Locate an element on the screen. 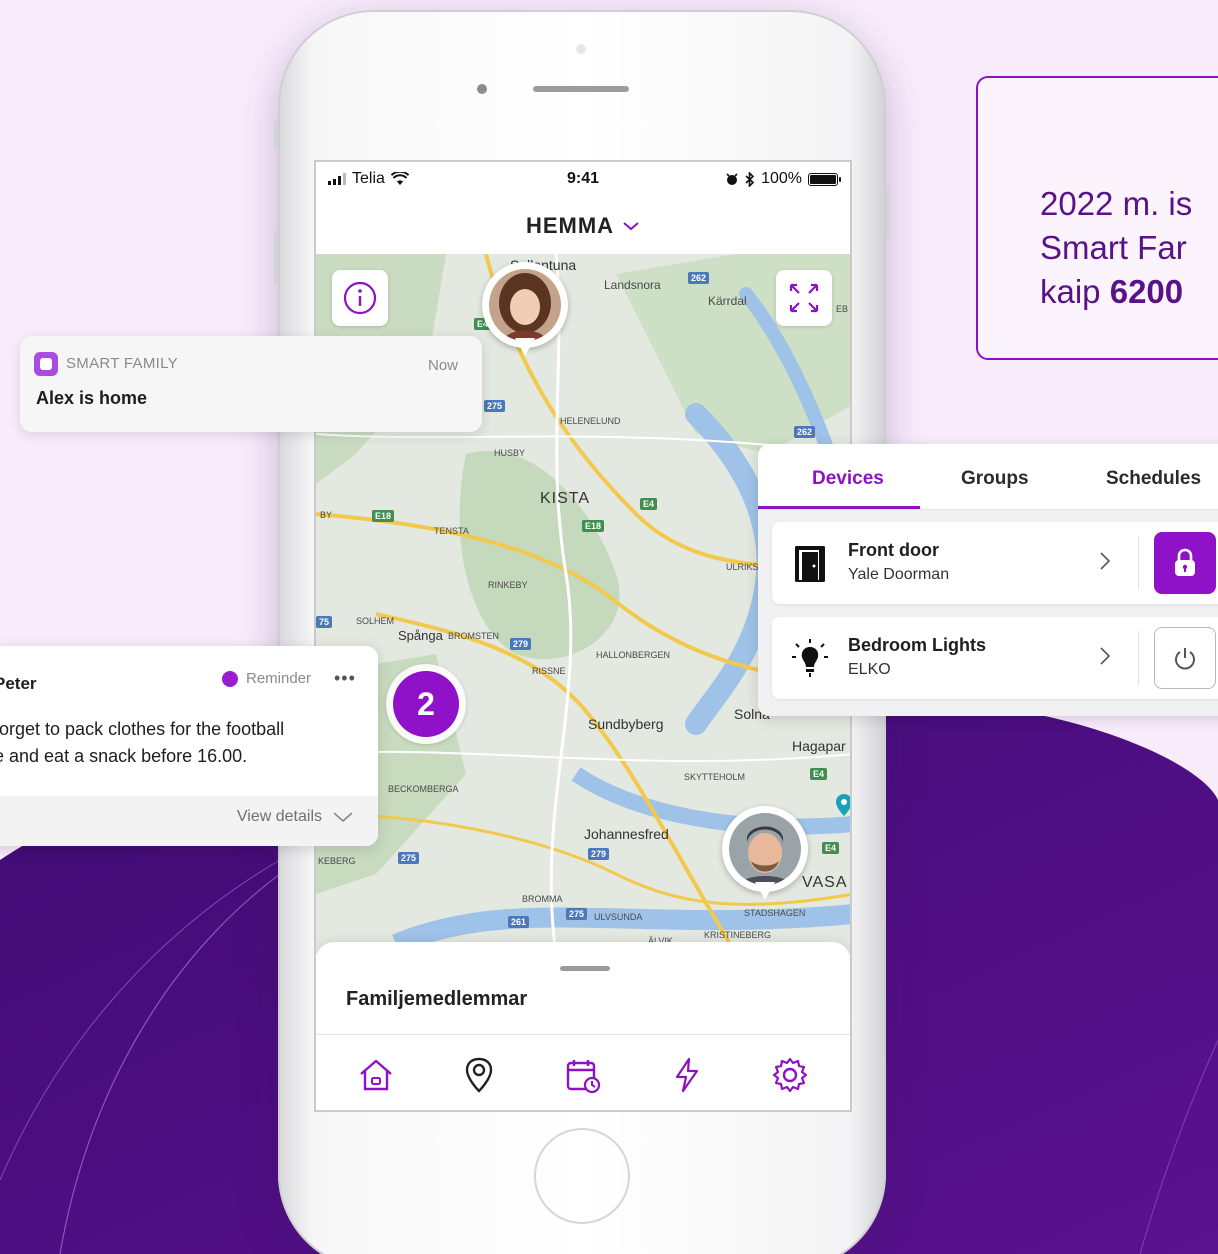 The width and height of the screenshot is (1218, 1254). map-label: ULRIKS is located at coordinates (742, 567).